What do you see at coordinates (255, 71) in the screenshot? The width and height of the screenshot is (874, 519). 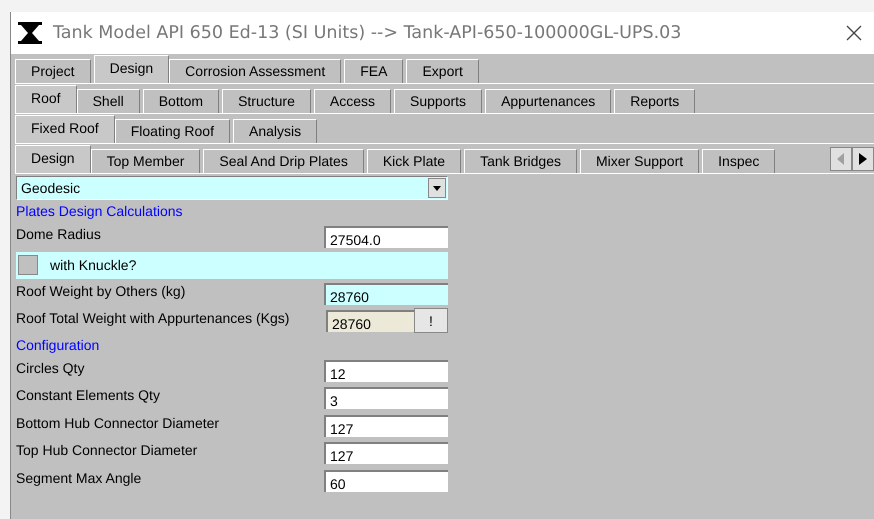 I see `tab: Corrosion Assessment` at bounding box center [255, 71].